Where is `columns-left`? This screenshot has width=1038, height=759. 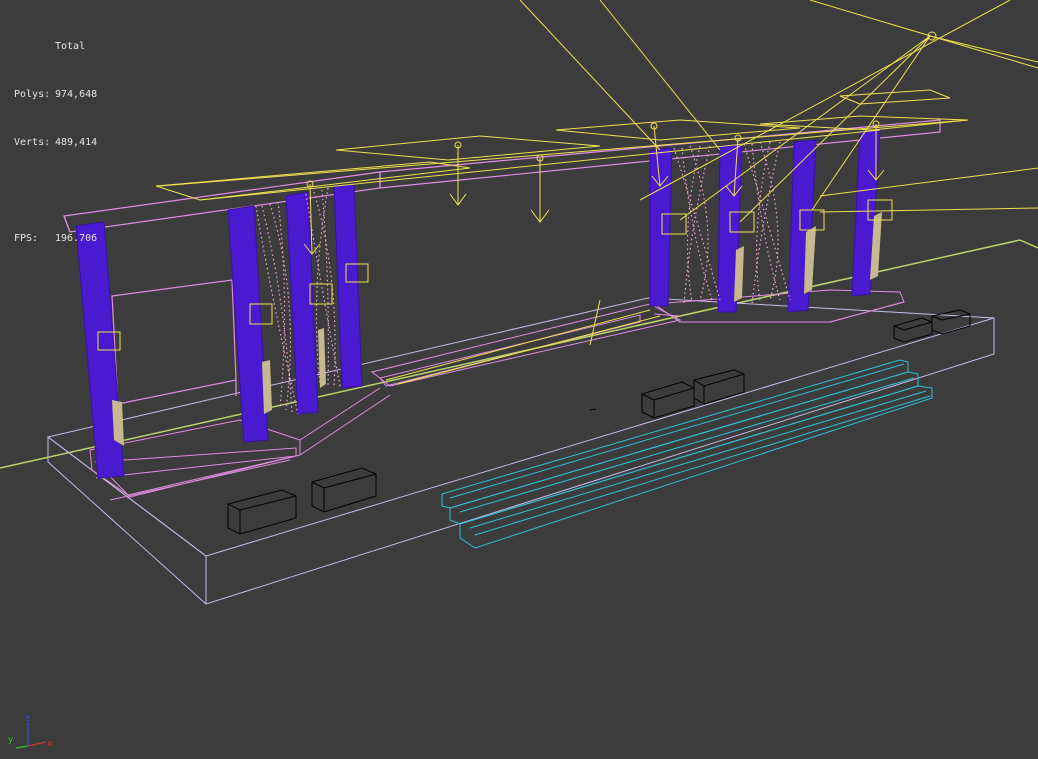
columns-left is located at coordinates (219, 331).